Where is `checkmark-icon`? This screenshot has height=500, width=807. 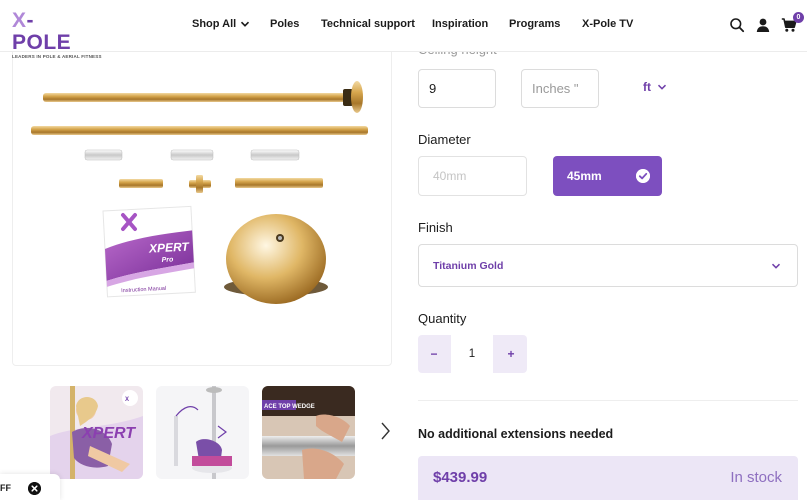 checkmark-icon is located at coordinates (643, 176).